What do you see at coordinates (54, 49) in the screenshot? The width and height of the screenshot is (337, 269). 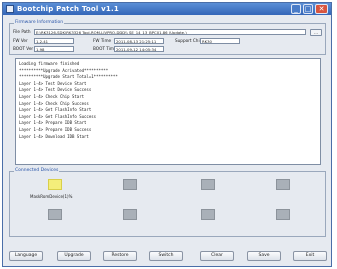 I see `boot-ver-field: 1.98` at bounding box center [54, 49].